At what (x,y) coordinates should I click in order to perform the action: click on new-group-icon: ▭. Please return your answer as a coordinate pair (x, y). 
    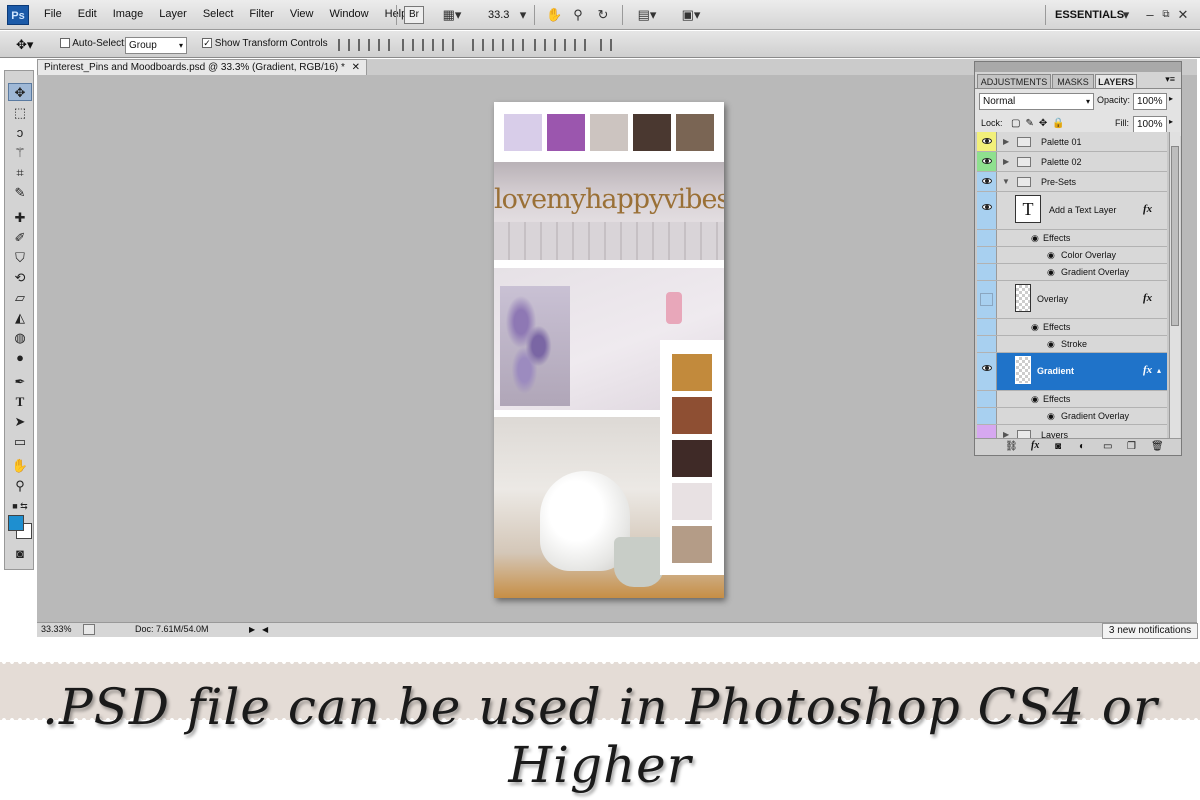
    Looking at the image, I should click on (1107, 446).